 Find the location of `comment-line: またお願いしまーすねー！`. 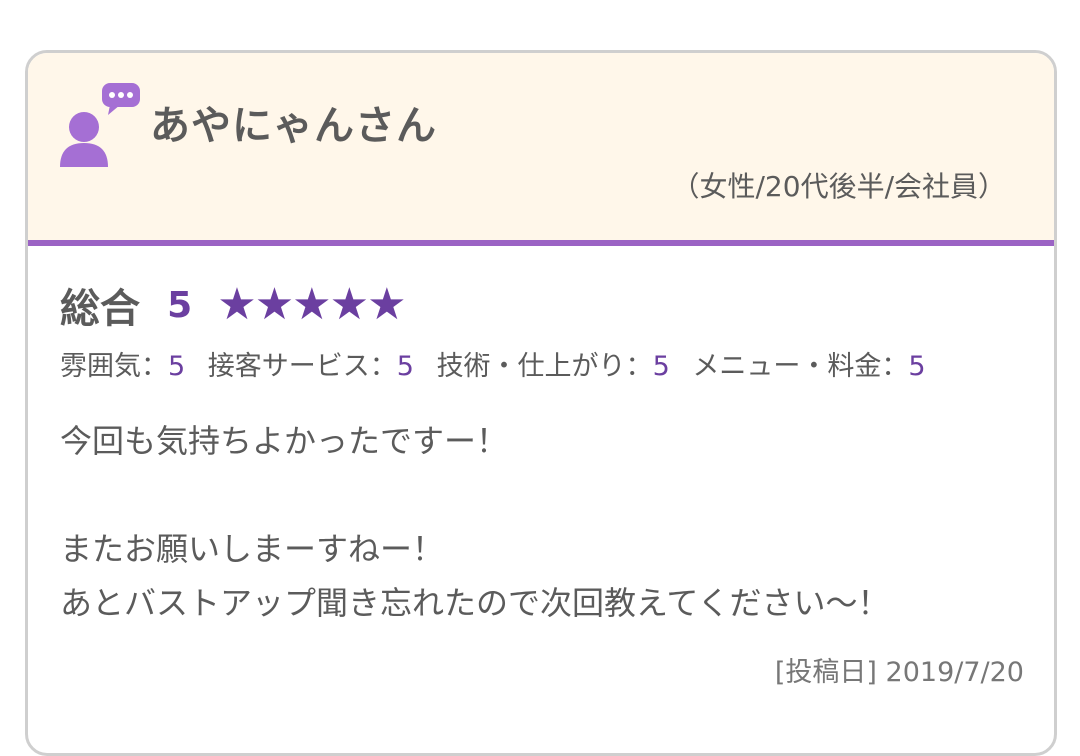

comment-line: またお願いしまーすねー！ is located at coordinates (252, 549).